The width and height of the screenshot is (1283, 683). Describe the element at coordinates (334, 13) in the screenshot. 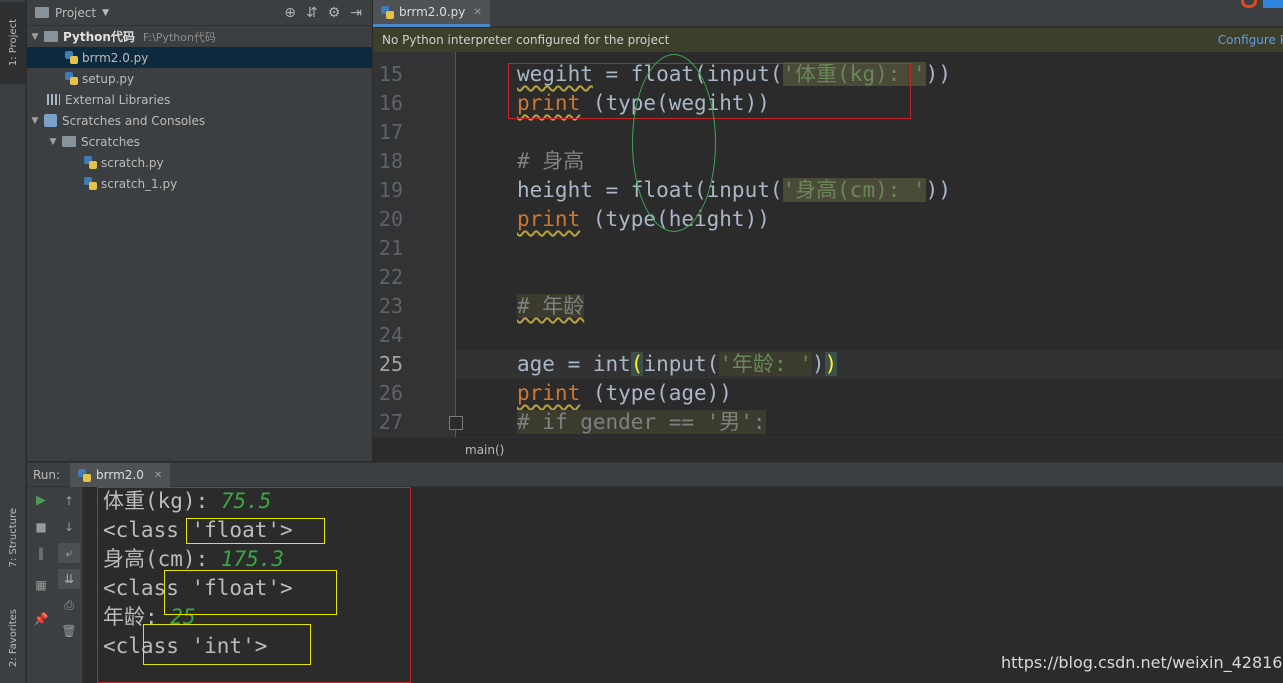

I see `gear-icon: ⚙` at that location.